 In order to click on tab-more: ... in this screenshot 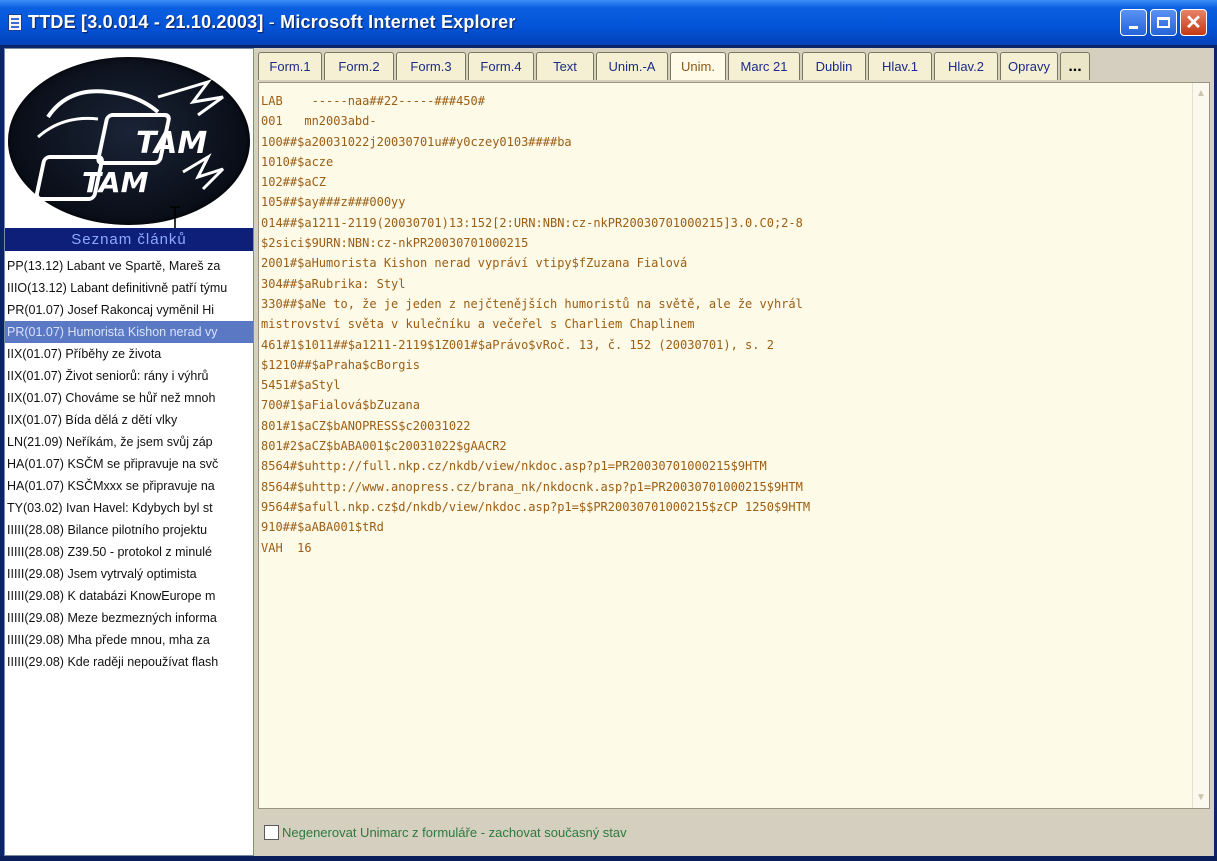, I will do `click(1075, 66)`.